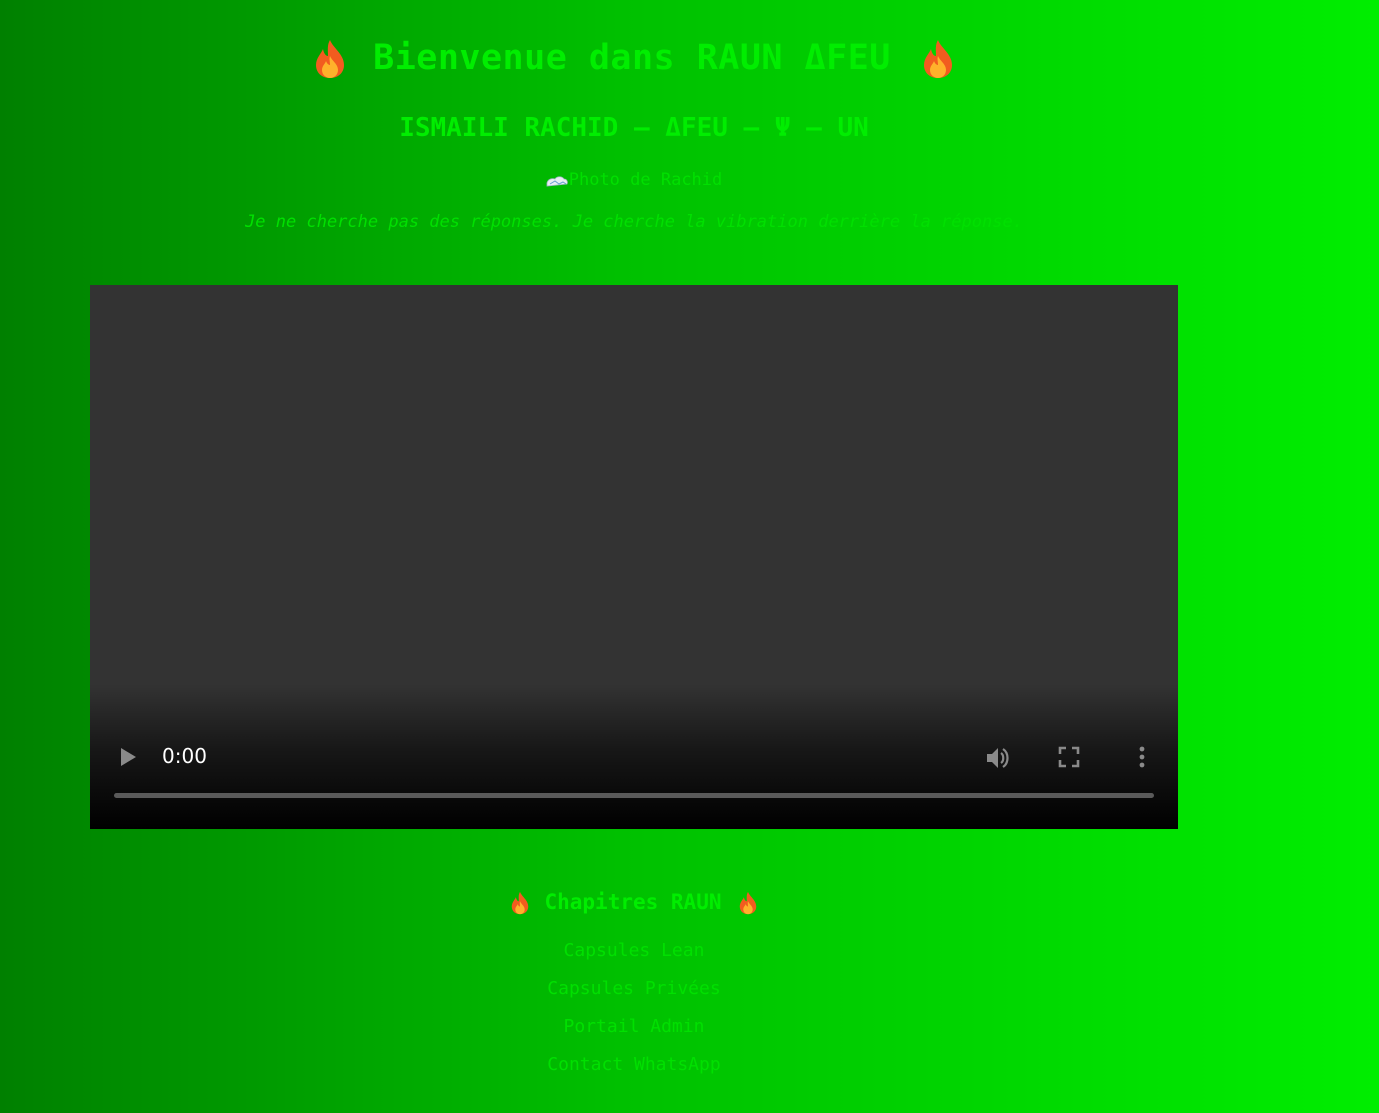 The image size is (1379, 1113). I want to click on profile-photo: Photo de Rachid, so click(634, 180).